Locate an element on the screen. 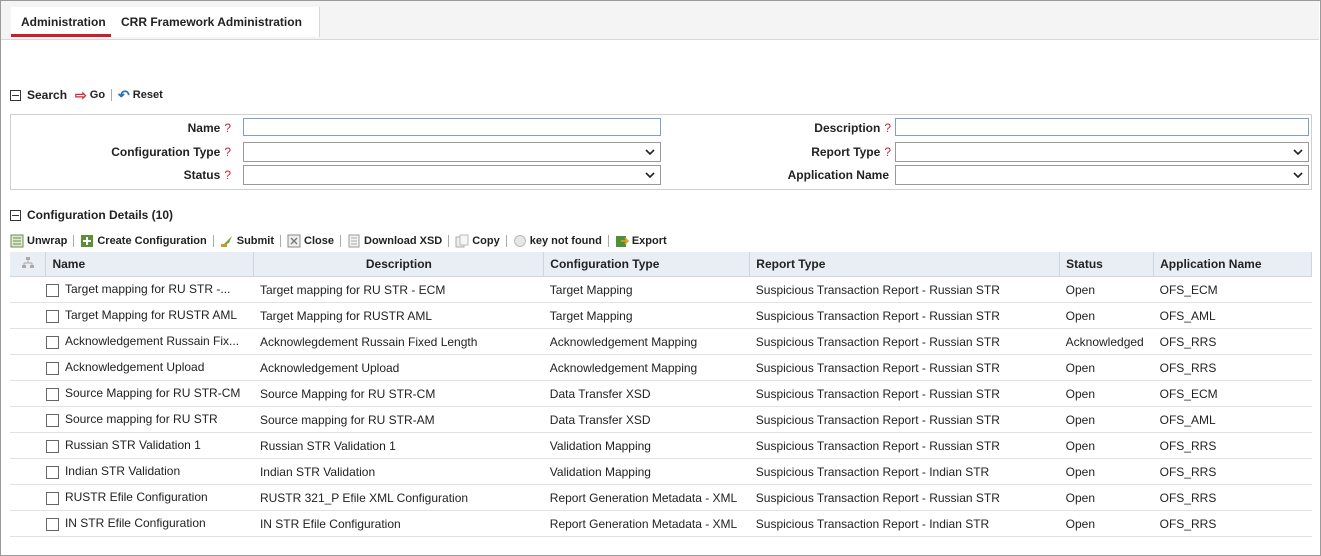 The width and height of the screenshot is (1321, 556). close-button: Close is located at coordinates (310, 241).